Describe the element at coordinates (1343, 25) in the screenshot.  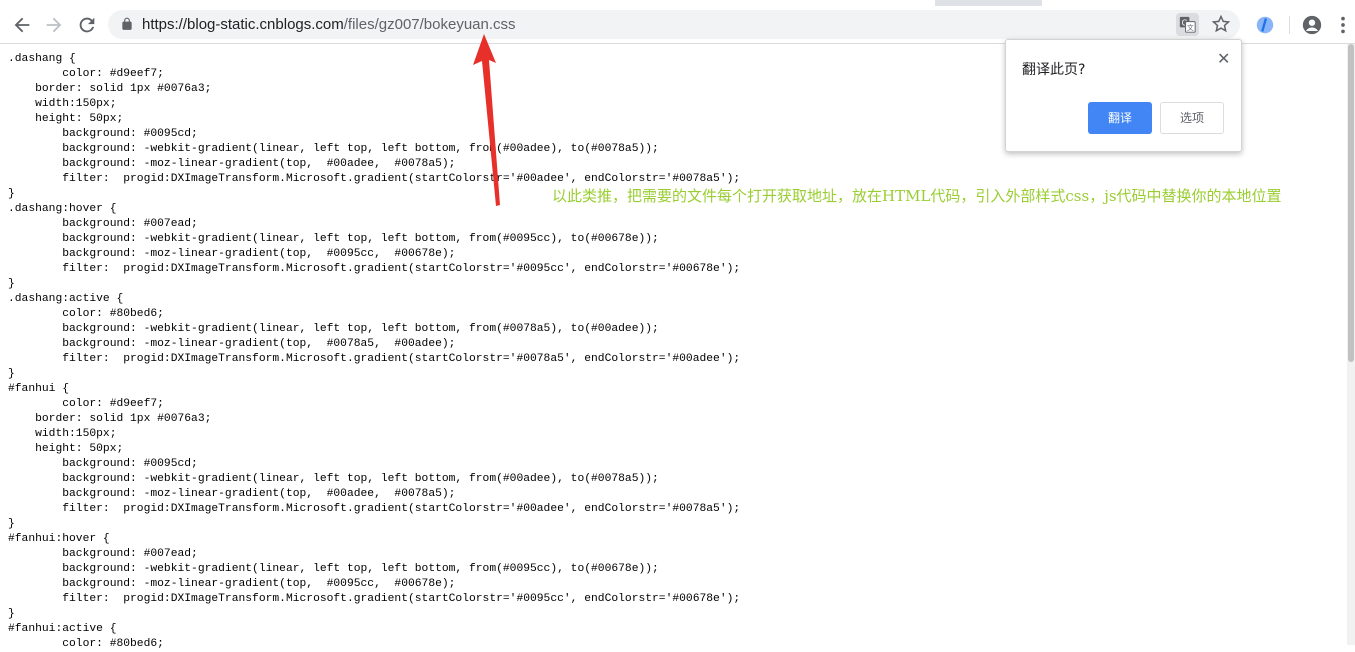
I see `kebab-menu-icon` at that location.